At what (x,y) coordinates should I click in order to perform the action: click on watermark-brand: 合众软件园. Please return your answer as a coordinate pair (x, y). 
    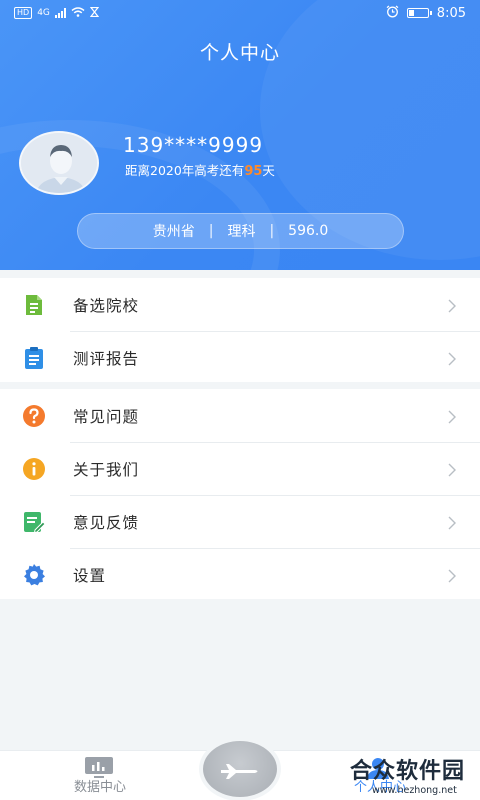
    Looking at the image, I should click on (408, 771).